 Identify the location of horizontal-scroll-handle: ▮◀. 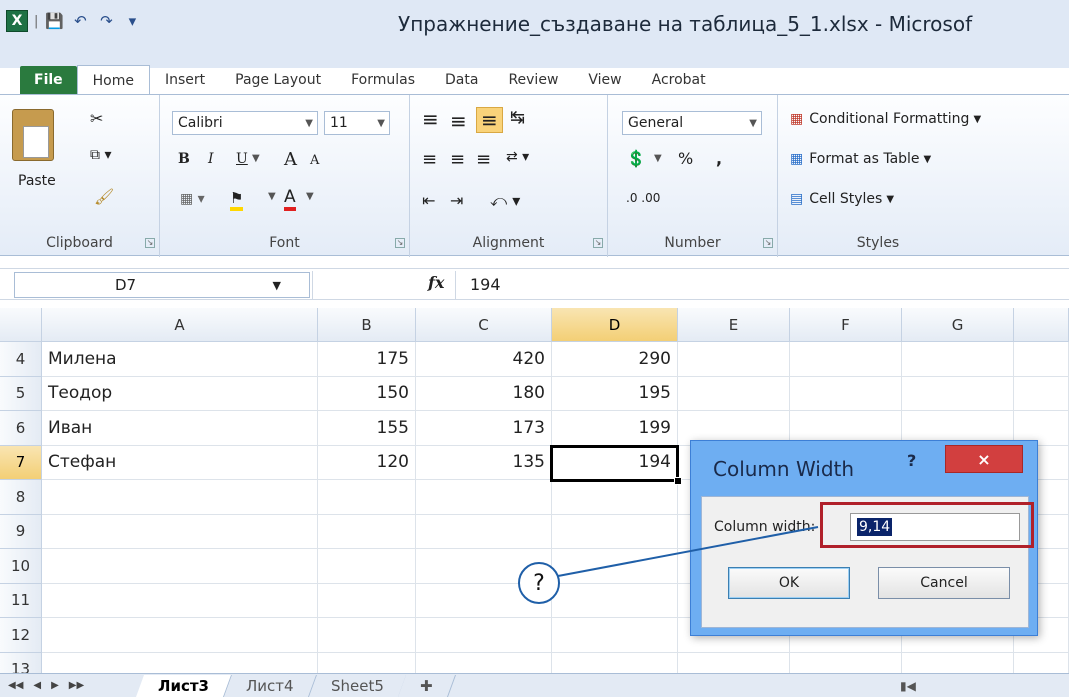
(908, 686).